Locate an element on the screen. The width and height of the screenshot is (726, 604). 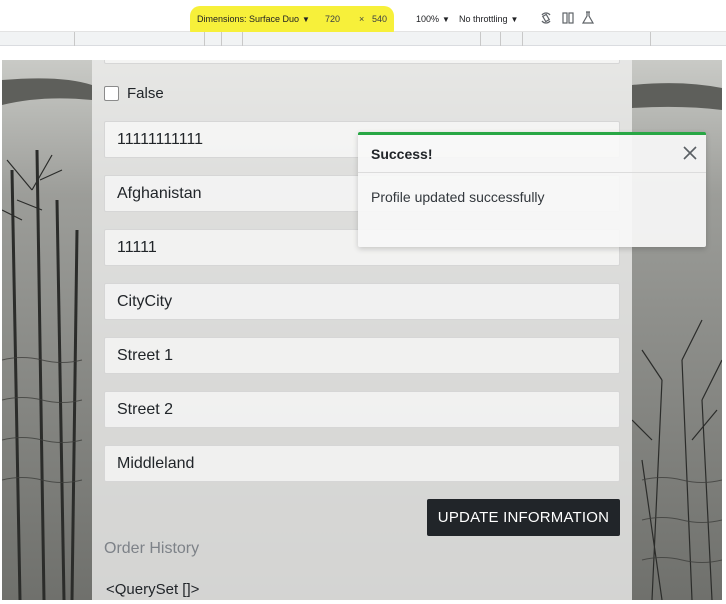
dimensions-dropdown: Dimensions: Surface Duo ▼ is located at coordinates (253, 19).